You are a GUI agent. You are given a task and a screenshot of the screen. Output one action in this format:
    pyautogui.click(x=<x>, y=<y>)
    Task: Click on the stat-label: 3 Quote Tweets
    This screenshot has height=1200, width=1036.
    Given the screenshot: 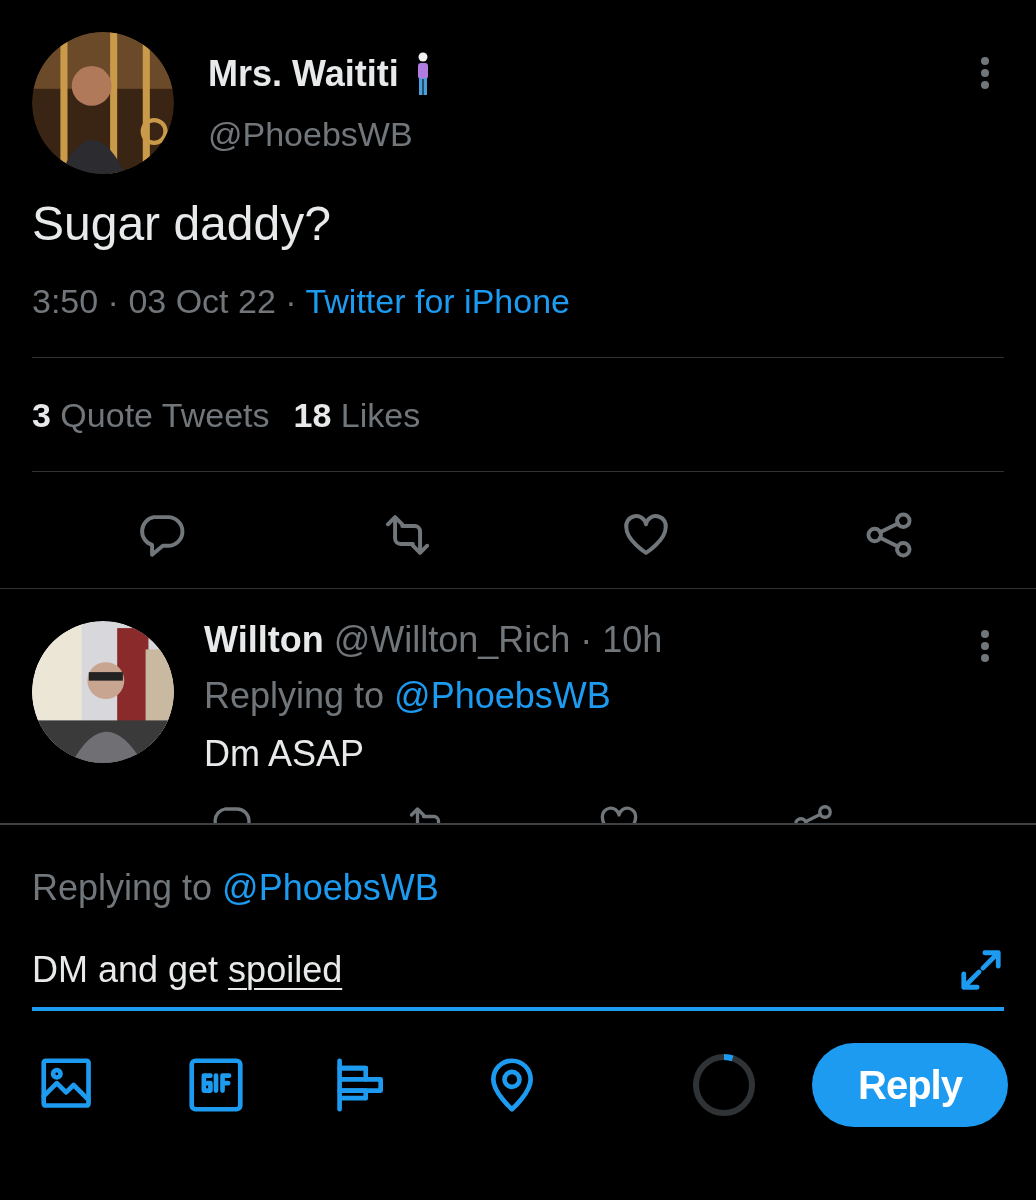 What is the action you would take?
    pyautogui.click(x=151, y=415)
    